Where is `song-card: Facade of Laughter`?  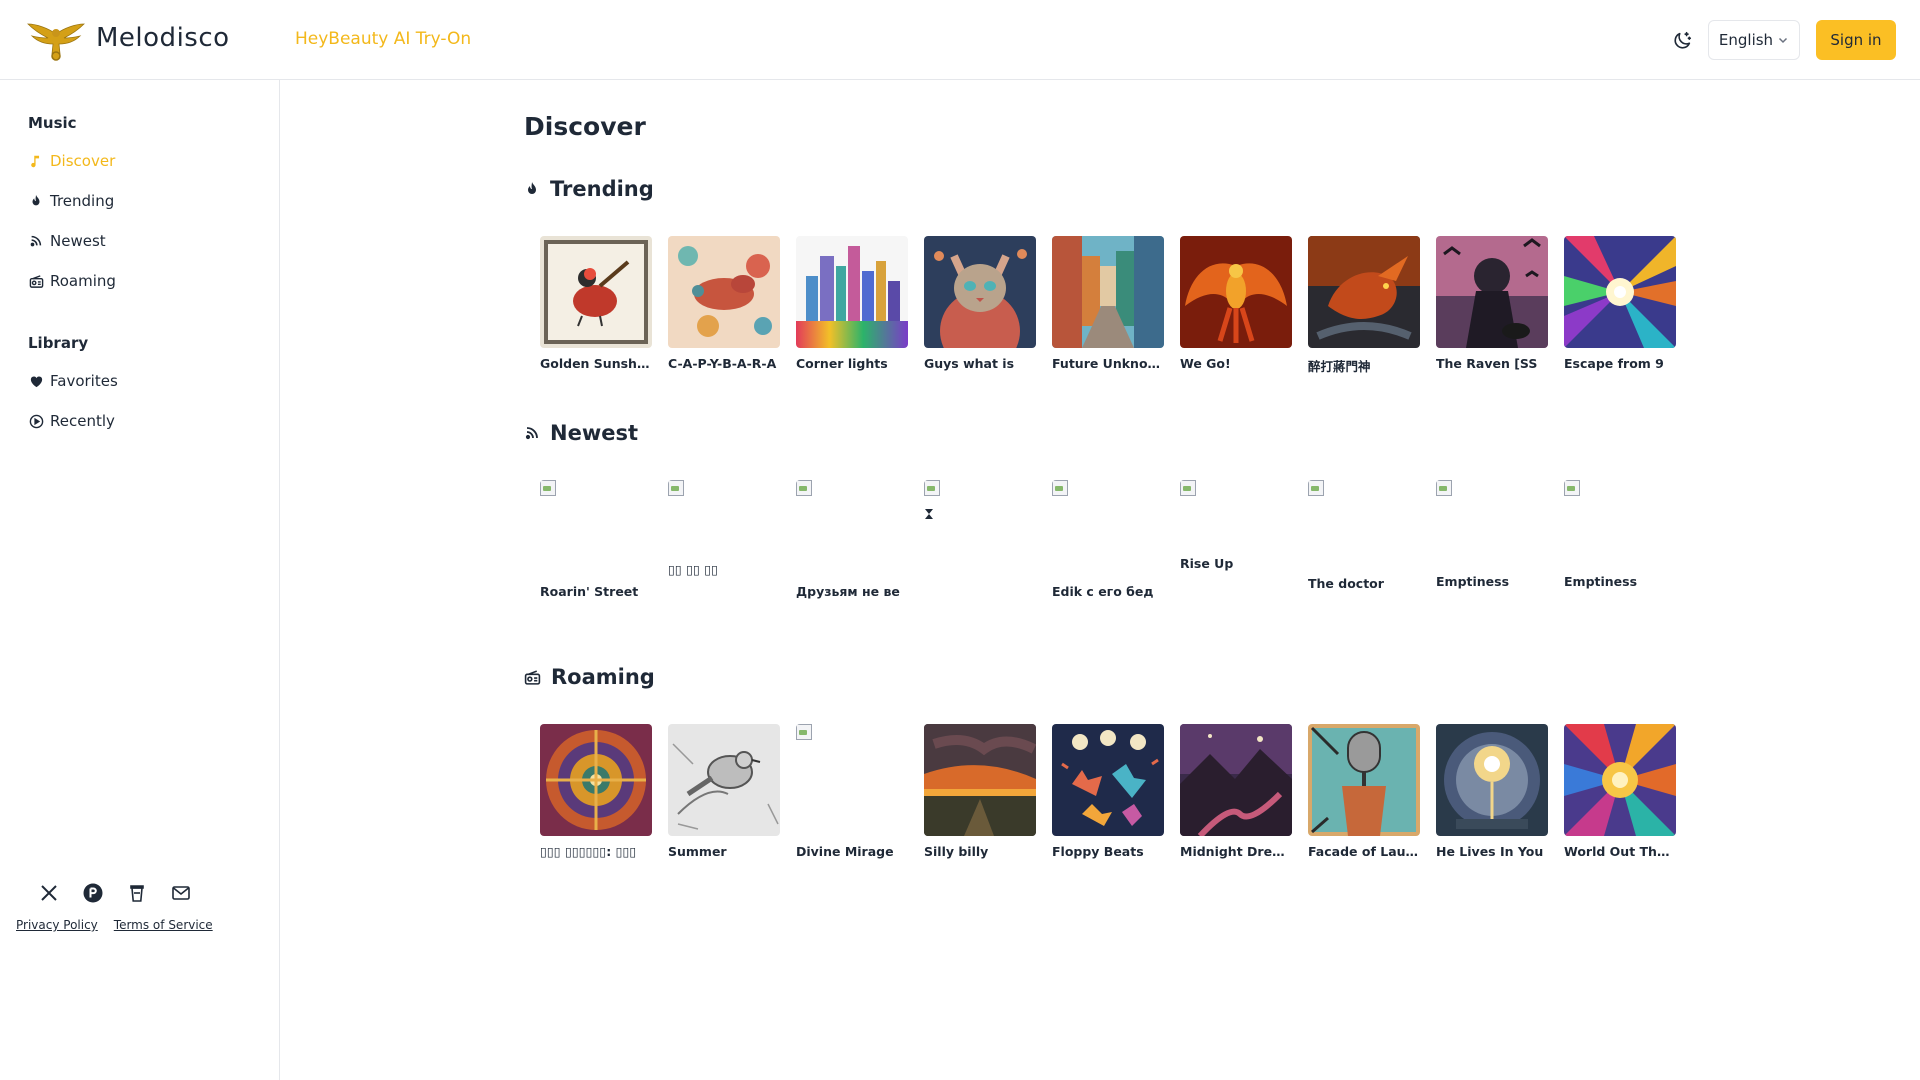
song-card: Facade of Laughter is located at coordinates (1364, 791).